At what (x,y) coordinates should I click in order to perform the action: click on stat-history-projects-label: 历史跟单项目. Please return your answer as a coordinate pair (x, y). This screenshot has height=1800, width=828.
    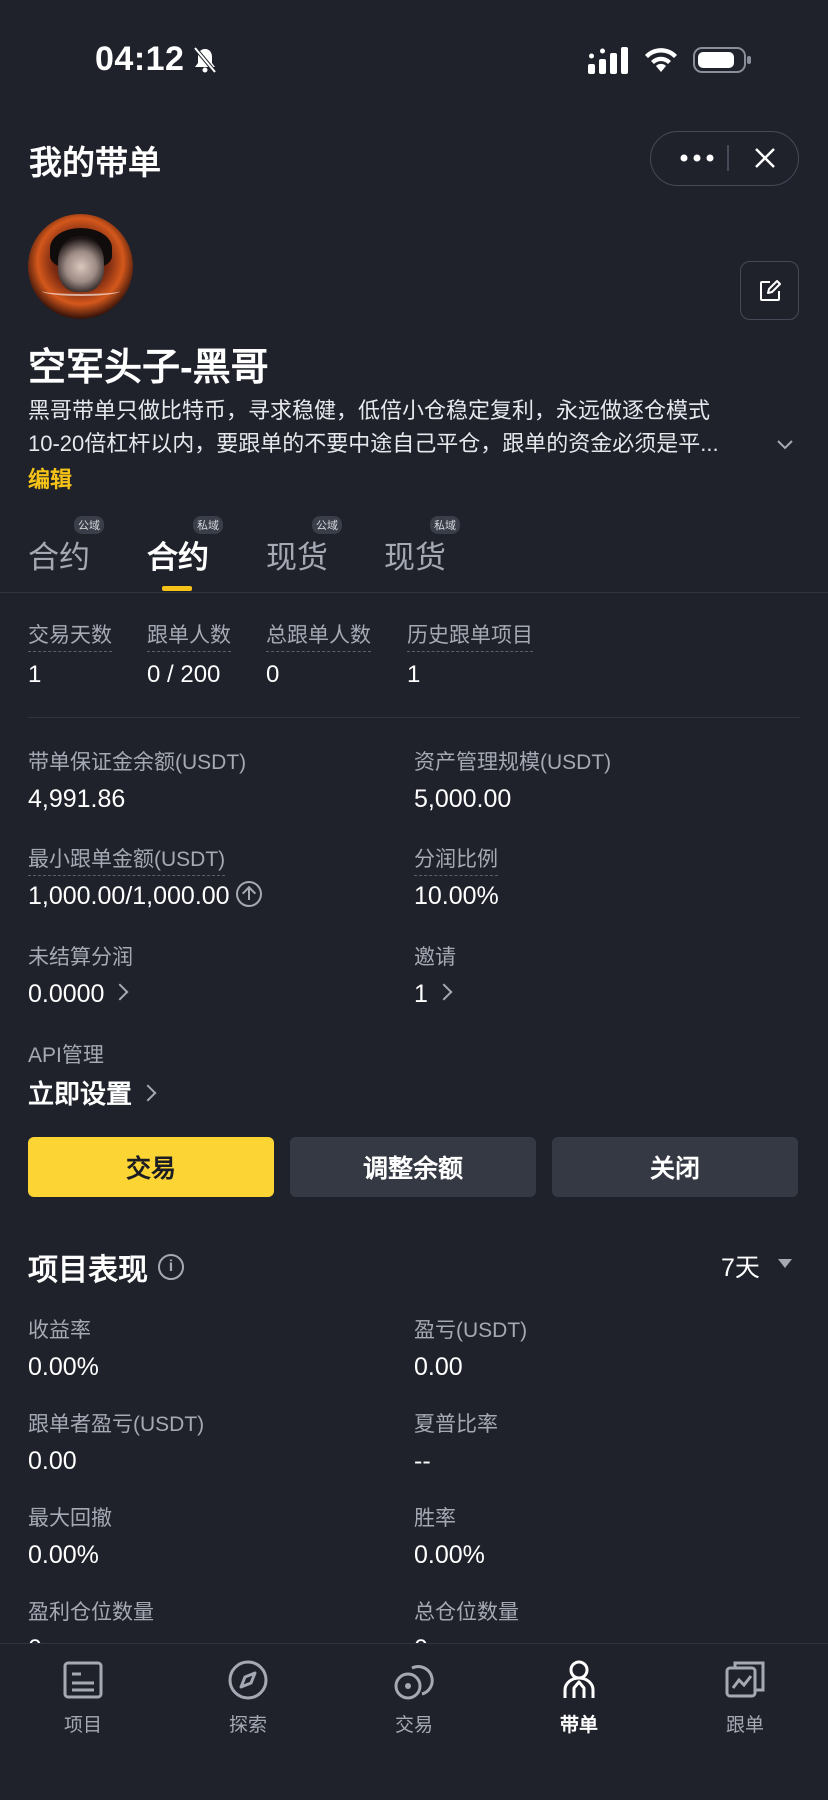
    Looking at the image, I should click on (470, 635).